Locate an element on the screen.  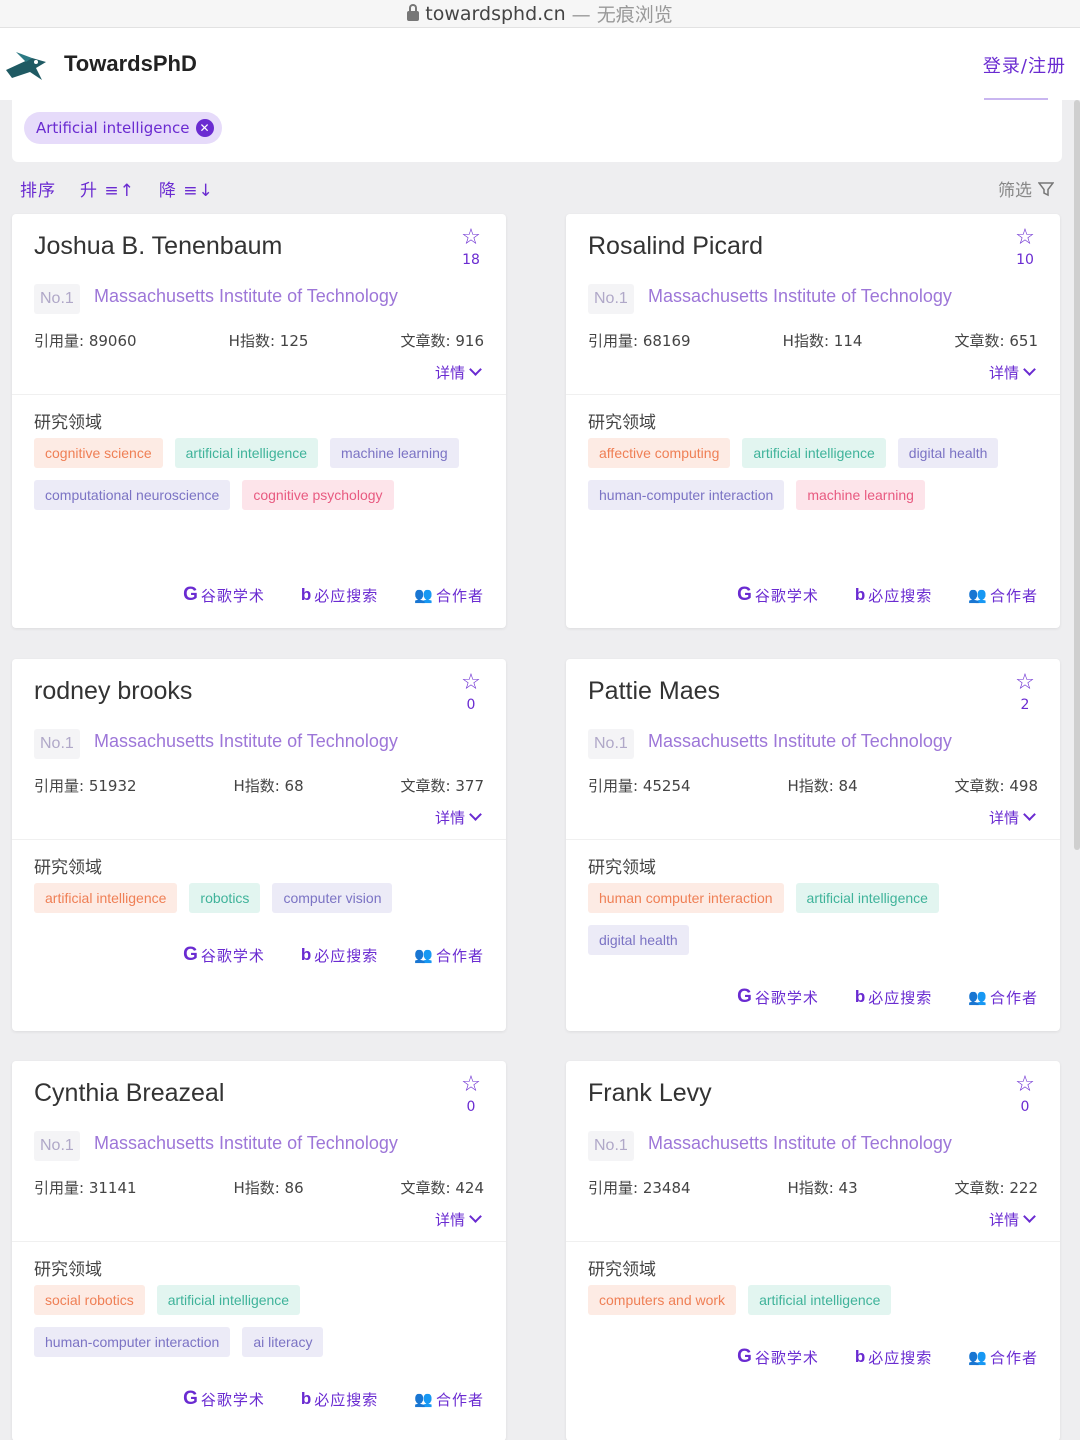
research-tag: computational neuroscience is located at coordinates (132, 495).